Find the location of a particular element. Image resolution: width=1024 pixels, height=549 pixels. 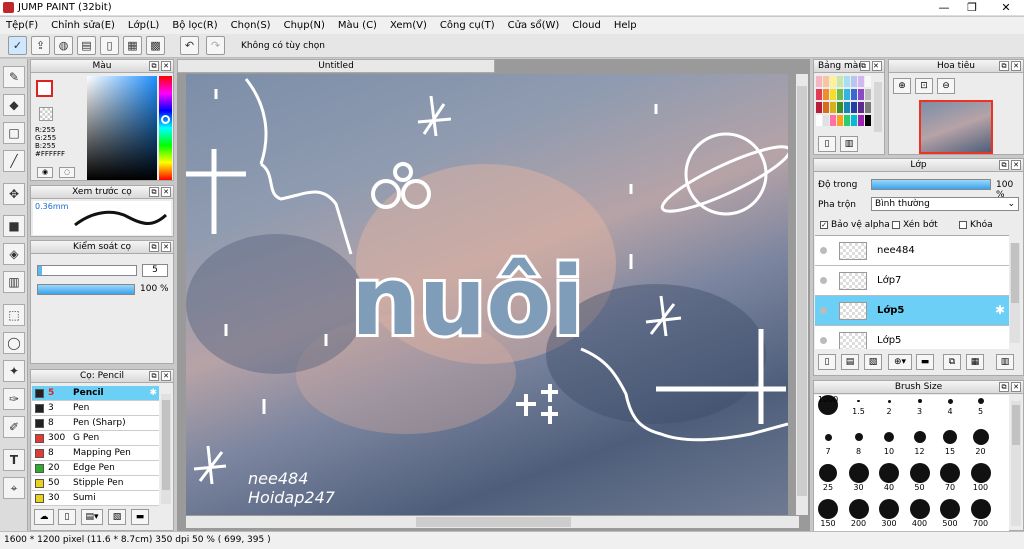

new-raster-layer-icon: ▤ is located at coordinates (850, 362).